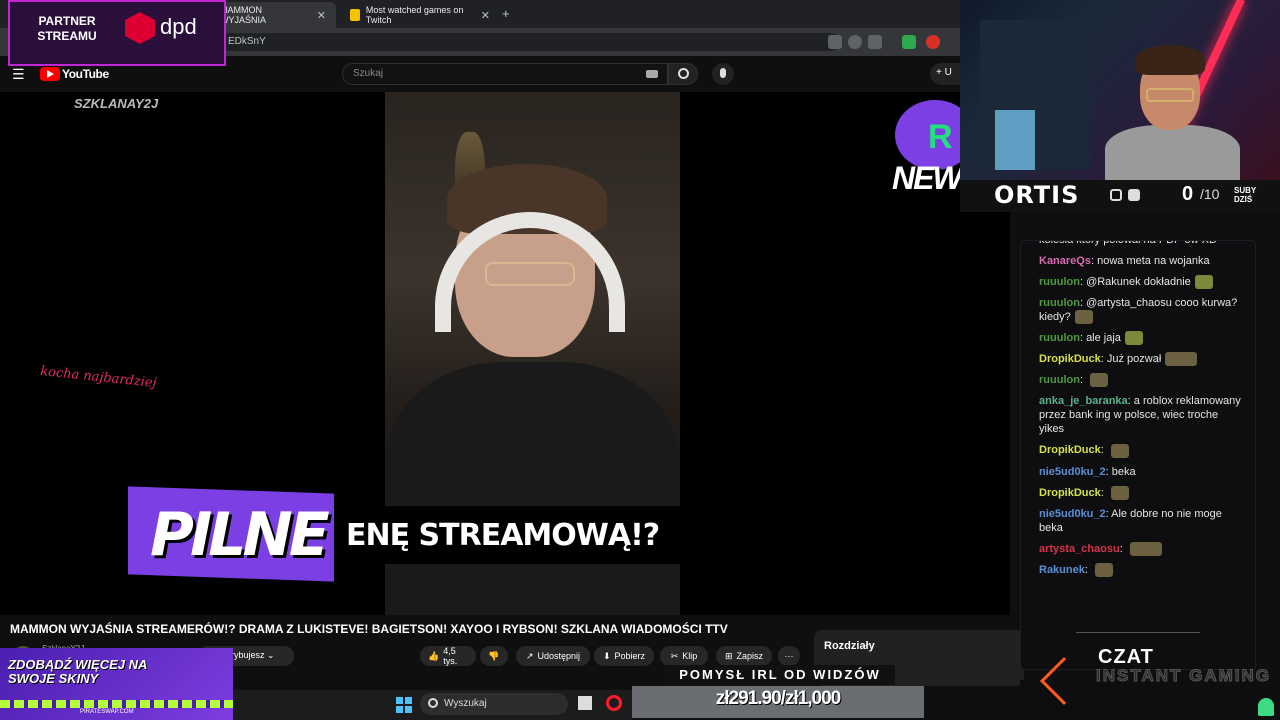 The height and width of the screenshot is (720, 1280). What do you see at coordinates (1103, 338) in the screenshot?
I see `chat-text: ale jaja` at bounding box center [1103, 338].